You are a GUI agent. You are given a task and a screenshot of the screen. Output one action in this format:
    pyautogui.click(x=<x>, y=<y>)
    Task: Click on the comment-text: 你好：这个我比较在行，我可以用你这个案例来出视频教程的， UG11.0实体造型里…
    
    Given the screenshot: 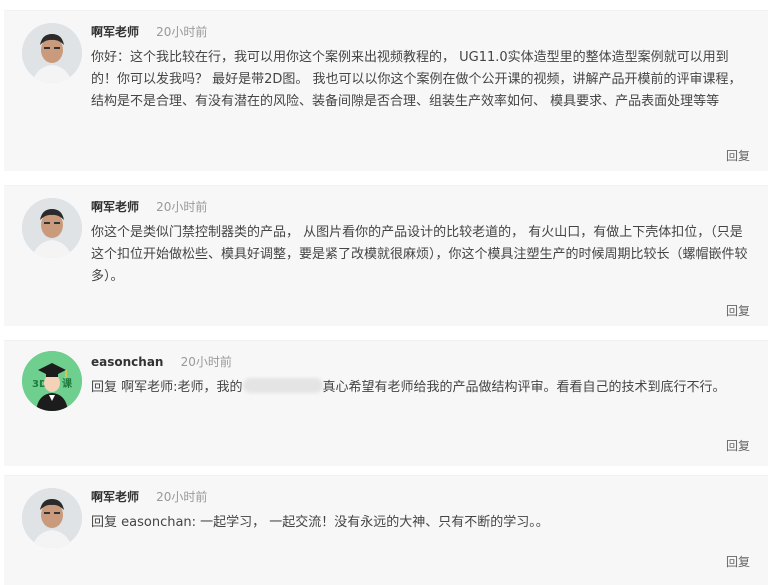 What is the action you would take?
    pyautogui.click(x=416, y=79)
    